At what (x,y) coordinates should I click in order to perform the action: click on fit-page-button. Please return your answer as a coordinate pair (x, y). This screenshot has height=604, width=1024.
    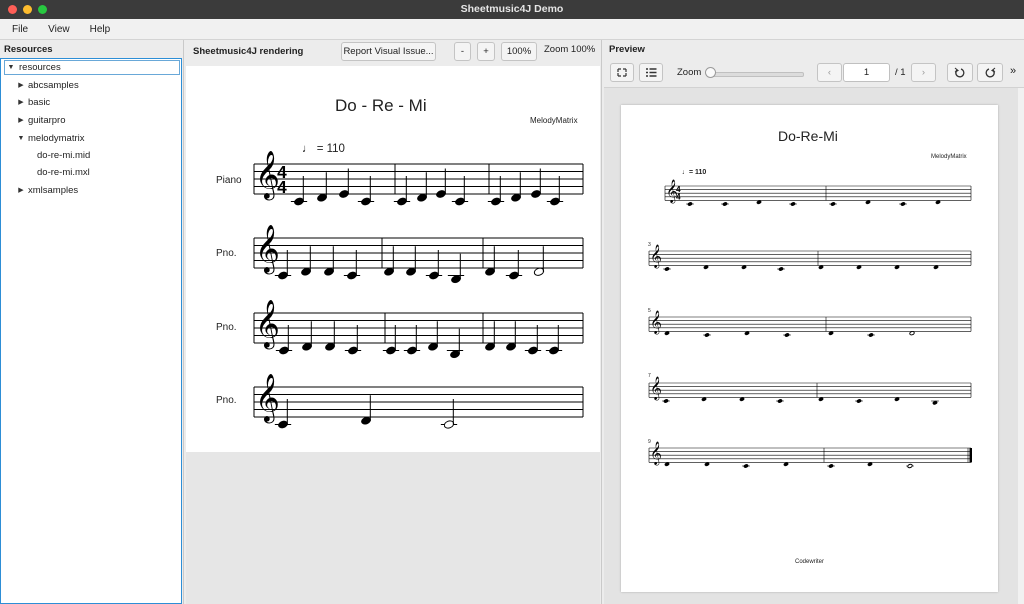
    Looking at the image, I should click on (622, 72).